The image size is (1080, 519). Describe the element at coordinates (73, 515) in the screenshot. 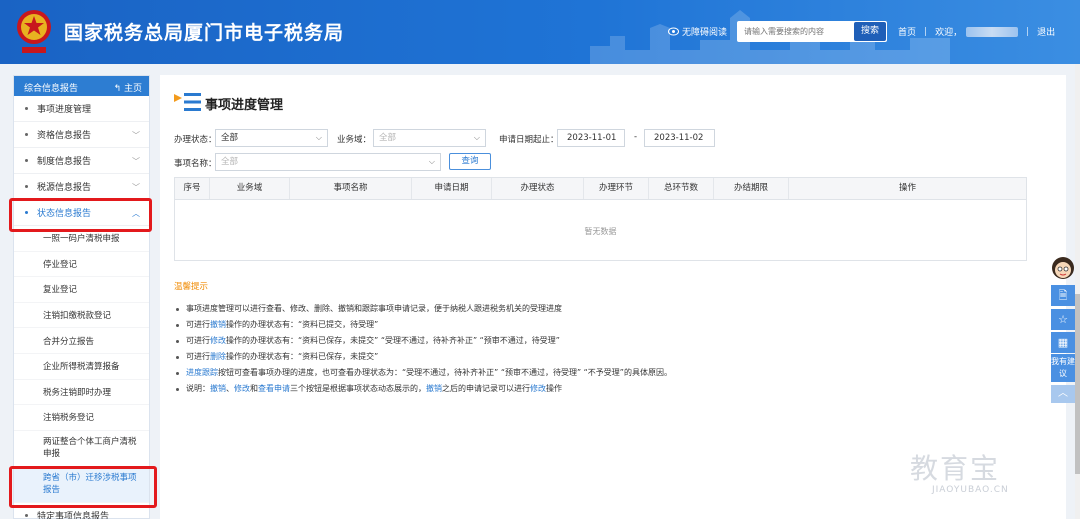

I see `sidebar-item-label: 特定事项信息报告` at that location.